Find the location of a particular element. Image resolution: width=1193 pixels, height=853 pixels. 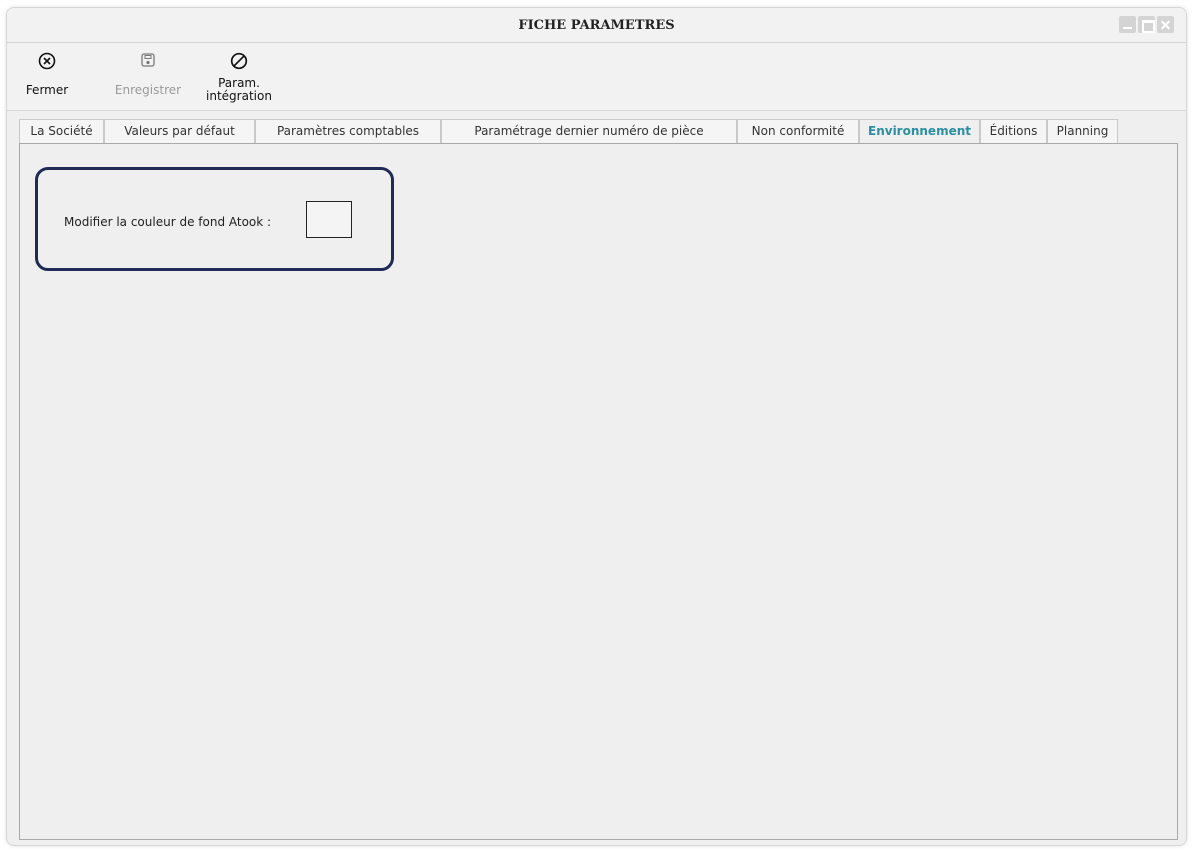

close-button-label: Fermer is located at coordinates (47, 90).